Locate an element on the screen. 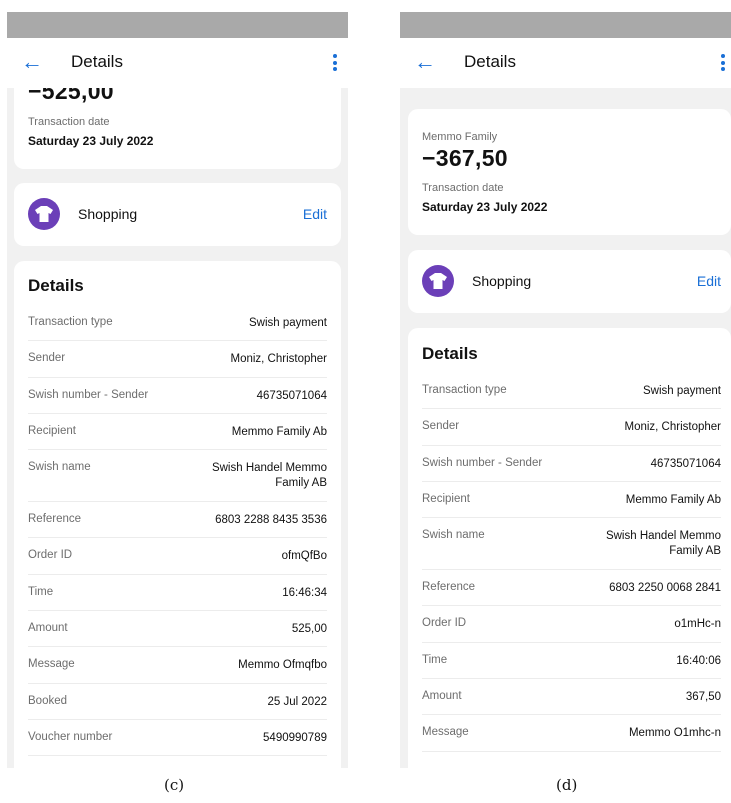  detail-key: Voucher number is located at coordinates (70, 736).